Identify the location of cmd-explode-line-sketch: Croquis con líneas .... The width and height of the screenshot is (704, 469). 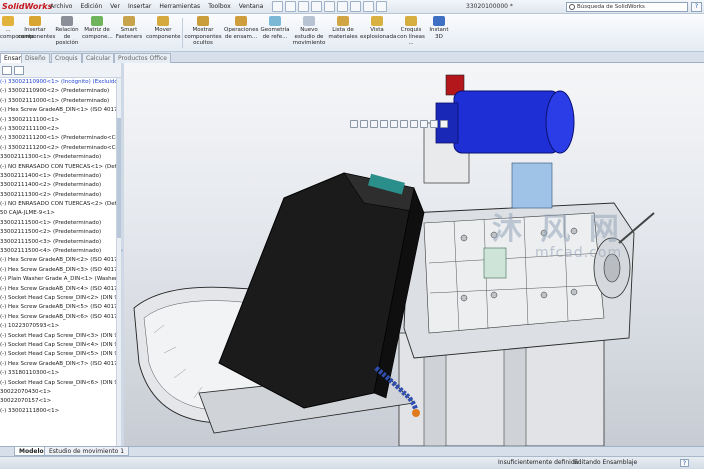
(411, 34).